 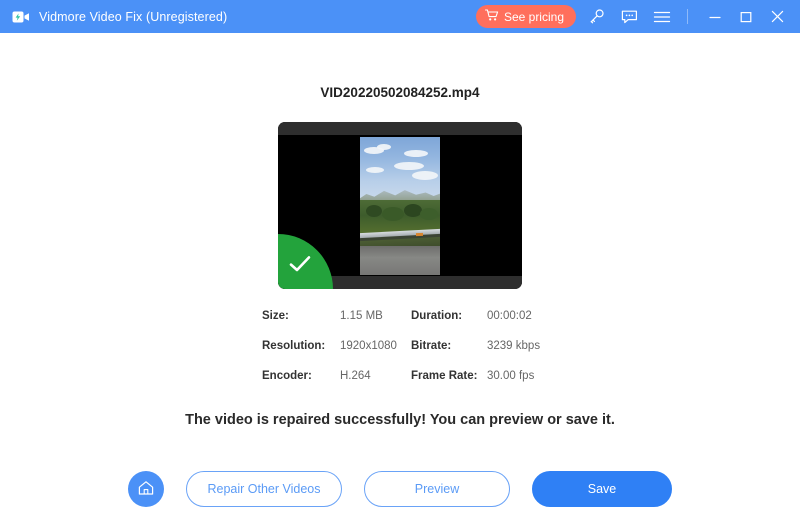 What do you see at coordinates (287, 376) in the screenshot?
I see `encoder-label: Encoder:` at bounding box center [287, 376].